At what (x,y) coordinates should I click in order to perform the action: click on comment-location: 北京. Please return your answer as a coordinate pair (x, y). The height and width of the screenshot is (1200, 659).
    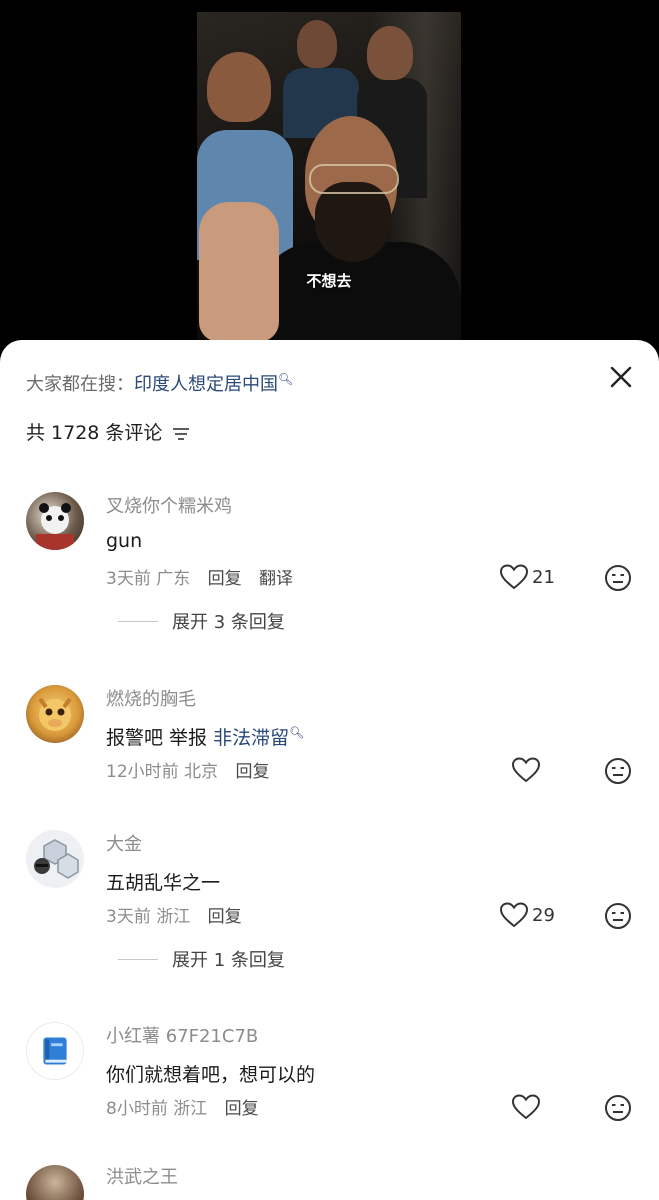
    Looking at the image, I should click on (201, 772).